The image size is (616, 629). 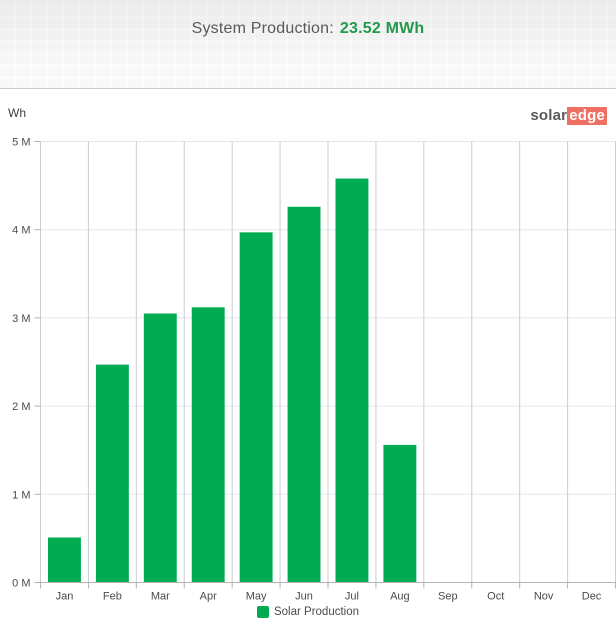 I want to click on x-tick-label-Dec: Dec, so click(x=592, y=597).